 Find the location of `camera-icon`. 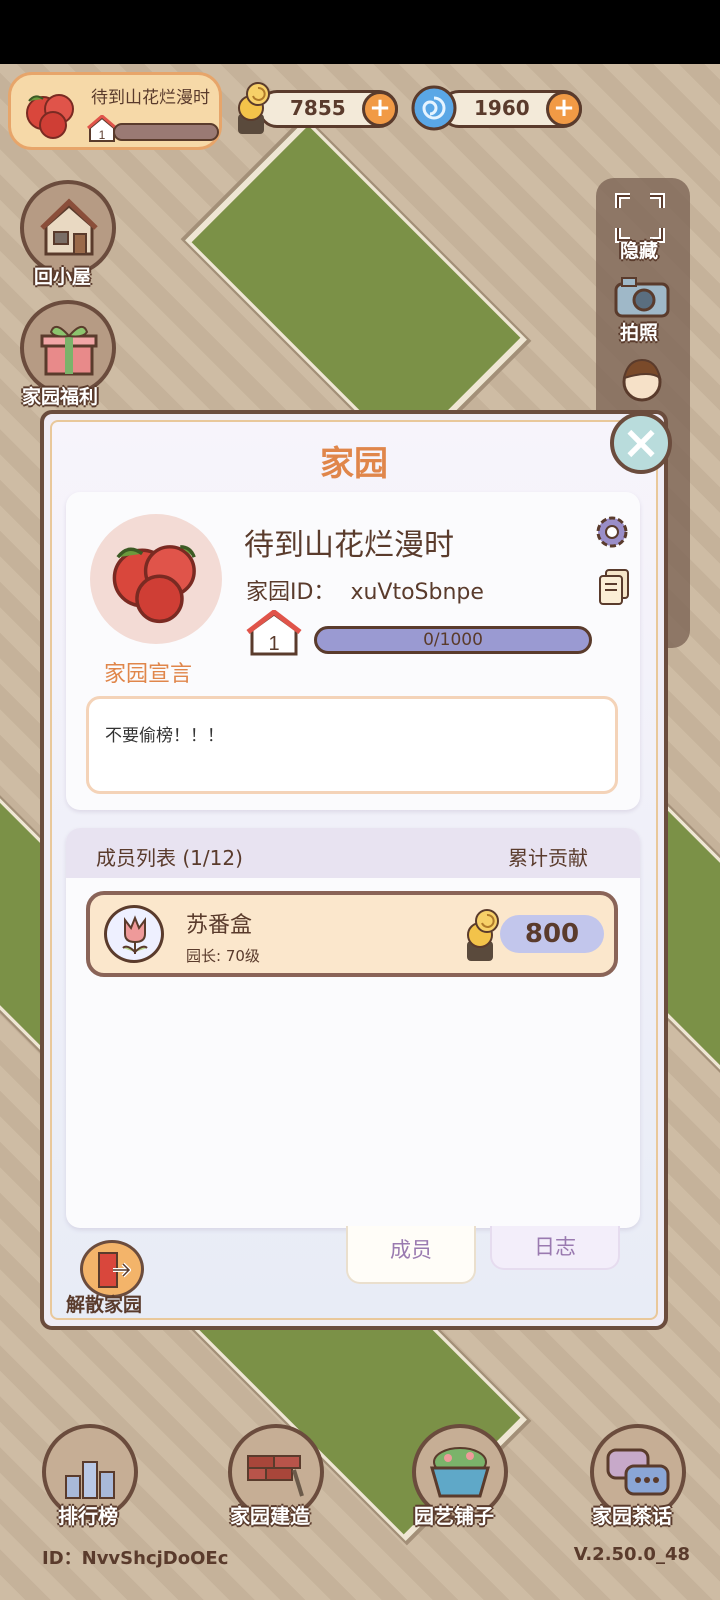

camera-icon is located at coordinates (642, 297).